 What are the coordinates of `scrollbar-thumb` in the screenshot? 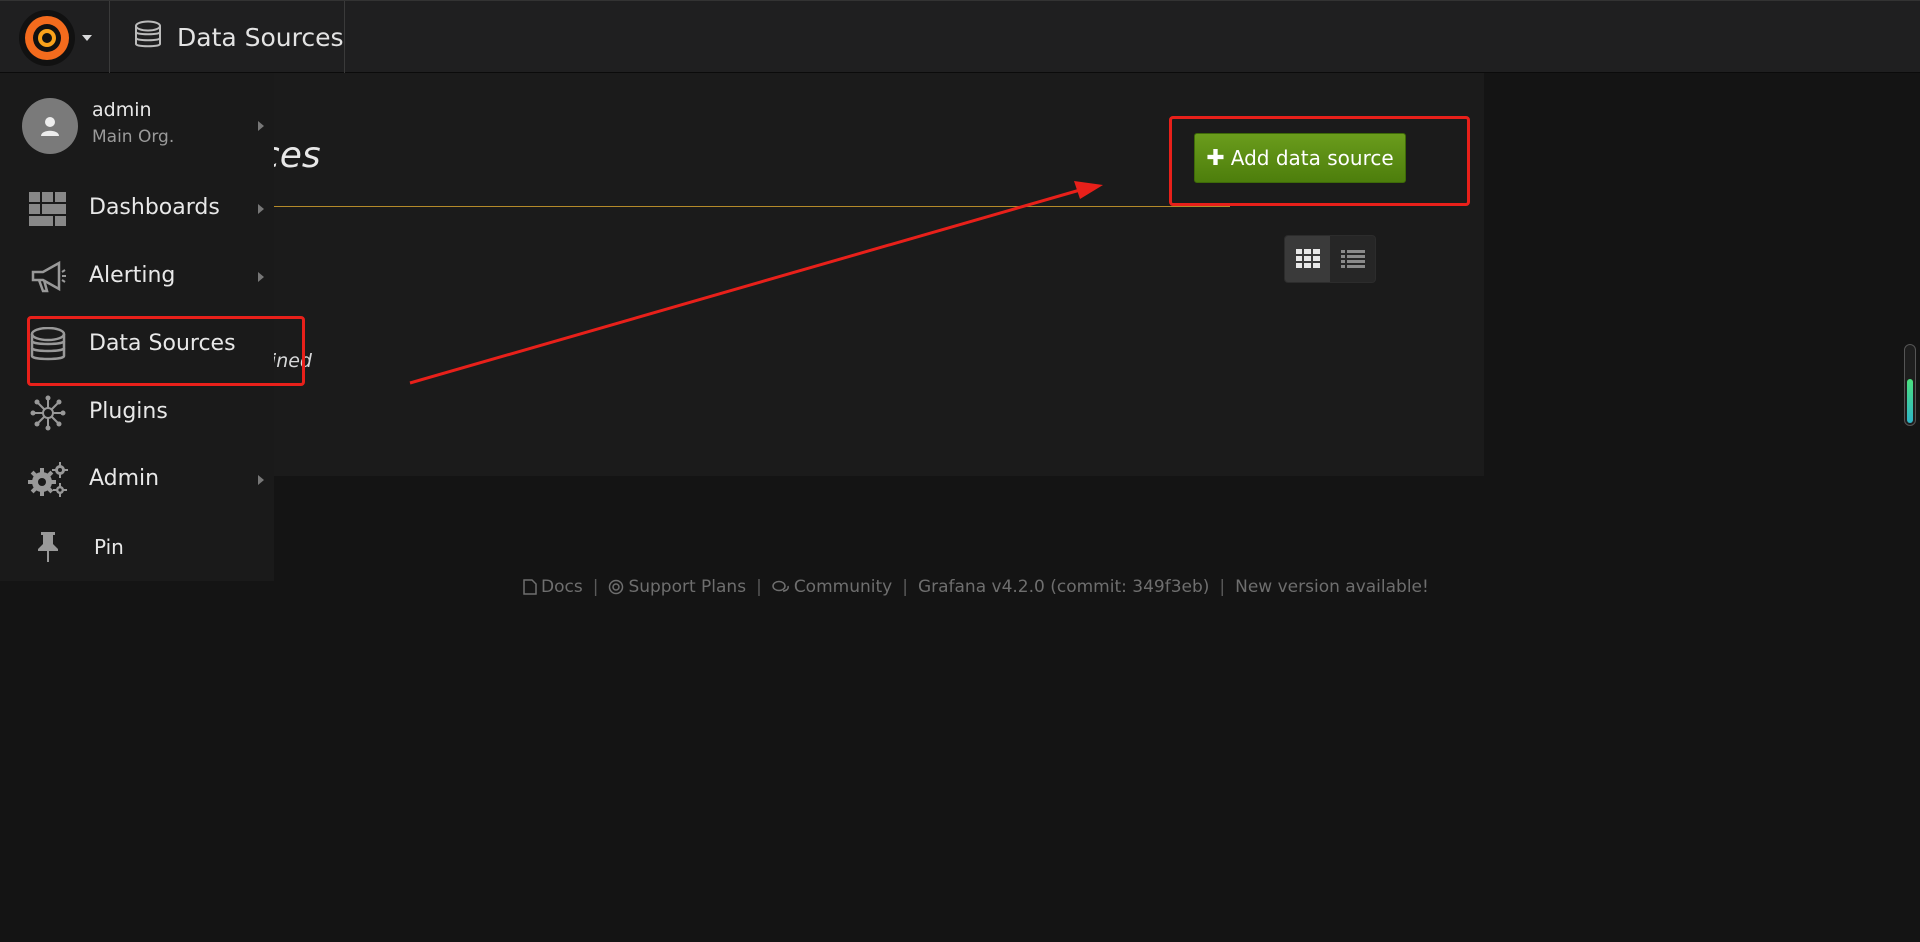 It's located at (1910, 401).